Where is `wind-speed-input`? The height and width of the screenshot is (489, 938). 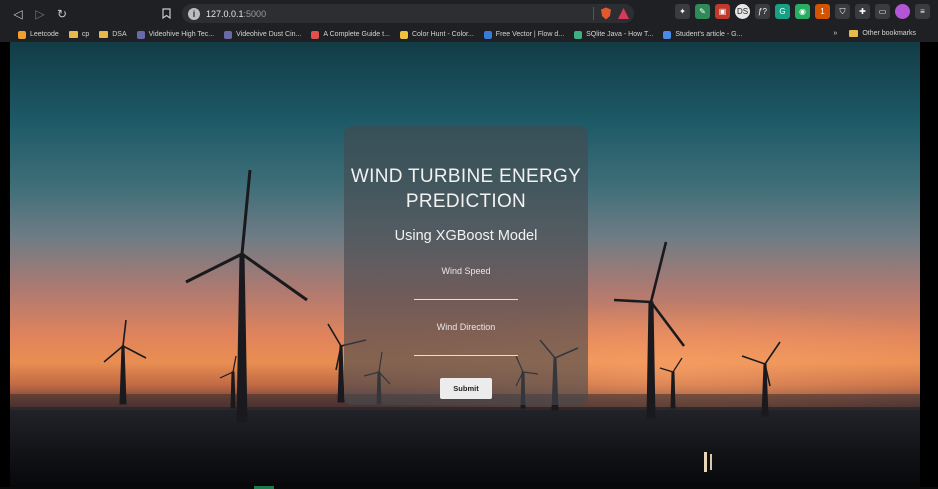 wind-speed-input is located at coordinates (466, 292).